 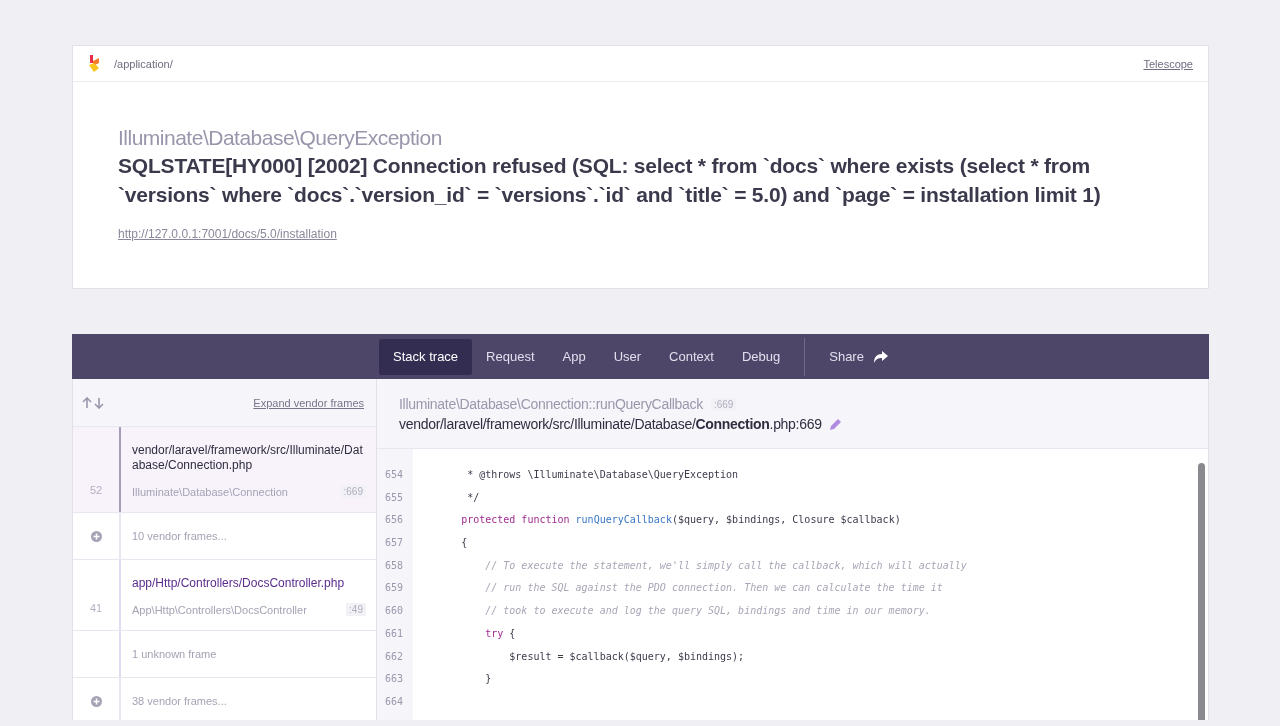 I want to click on tab: Request, so click(x=510, y=356).